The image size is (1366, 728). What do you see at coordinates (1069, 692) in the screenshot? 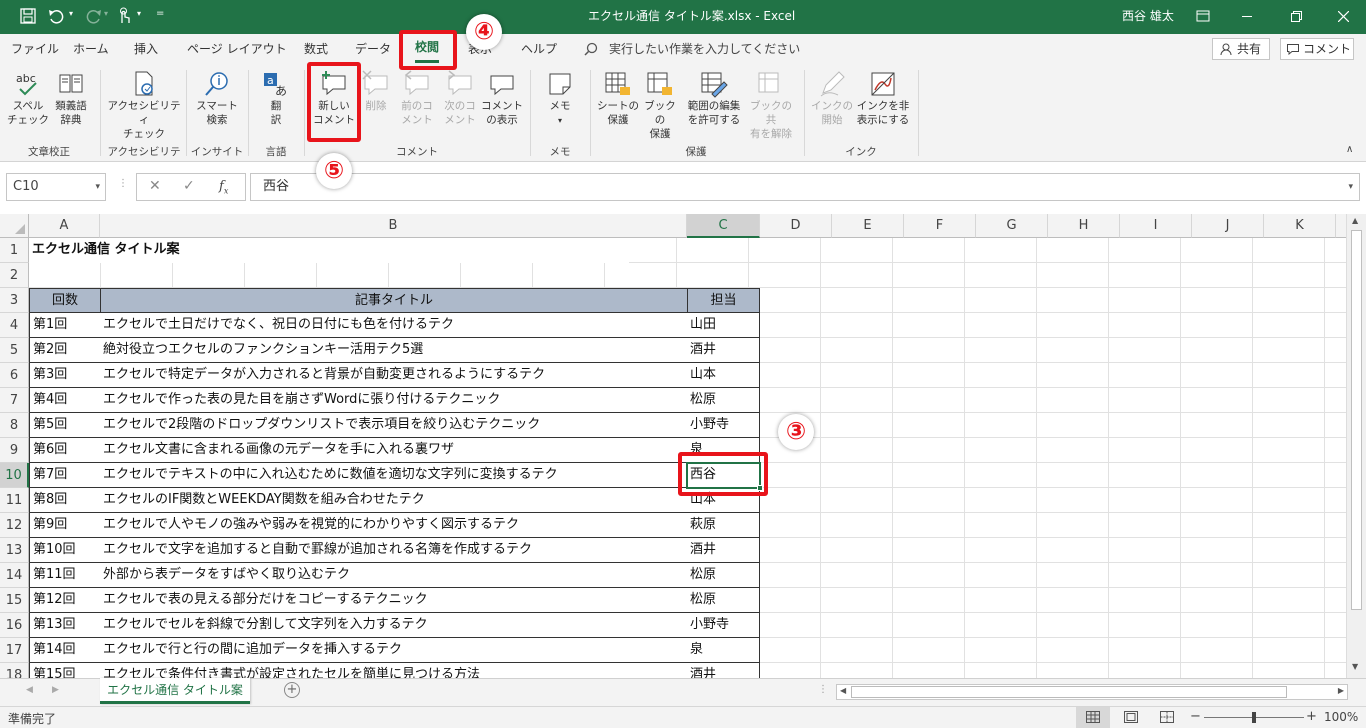
I see `horizontal-scroll-thumb` at bounding box center [1069, 692].